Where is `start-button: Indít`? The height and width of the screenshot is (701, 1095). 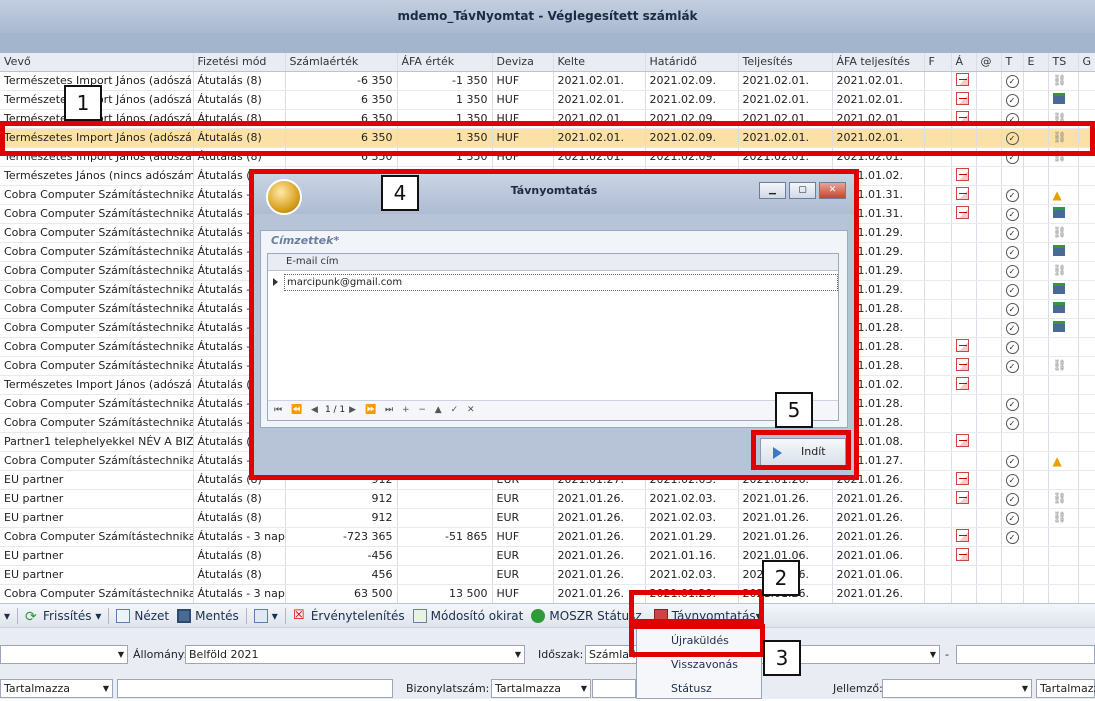 start-button: Indít is located at coordinates (803, 452).